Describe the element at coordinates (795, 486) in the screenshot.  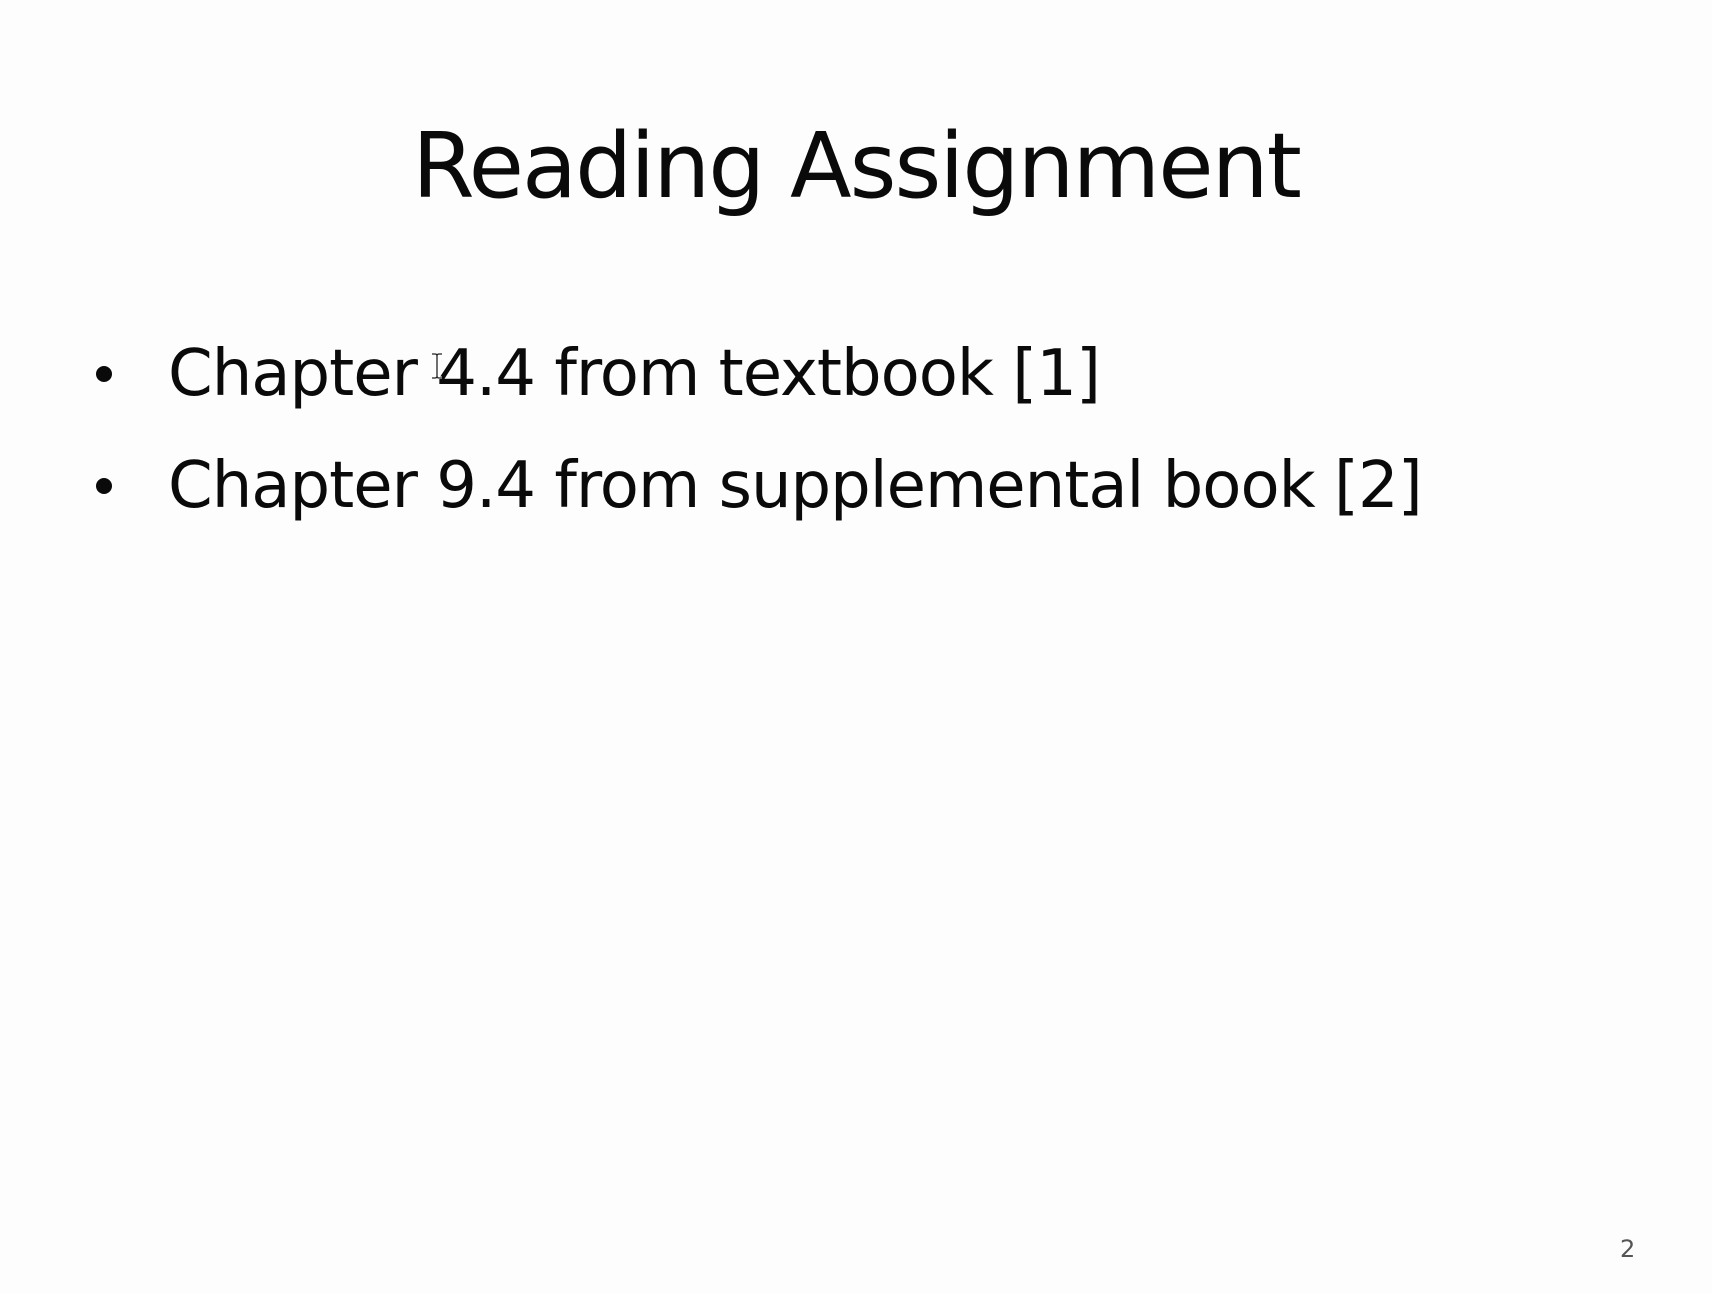
I see `bullet-text: Chapter 9.4 from supplemental book [2]` at that location.